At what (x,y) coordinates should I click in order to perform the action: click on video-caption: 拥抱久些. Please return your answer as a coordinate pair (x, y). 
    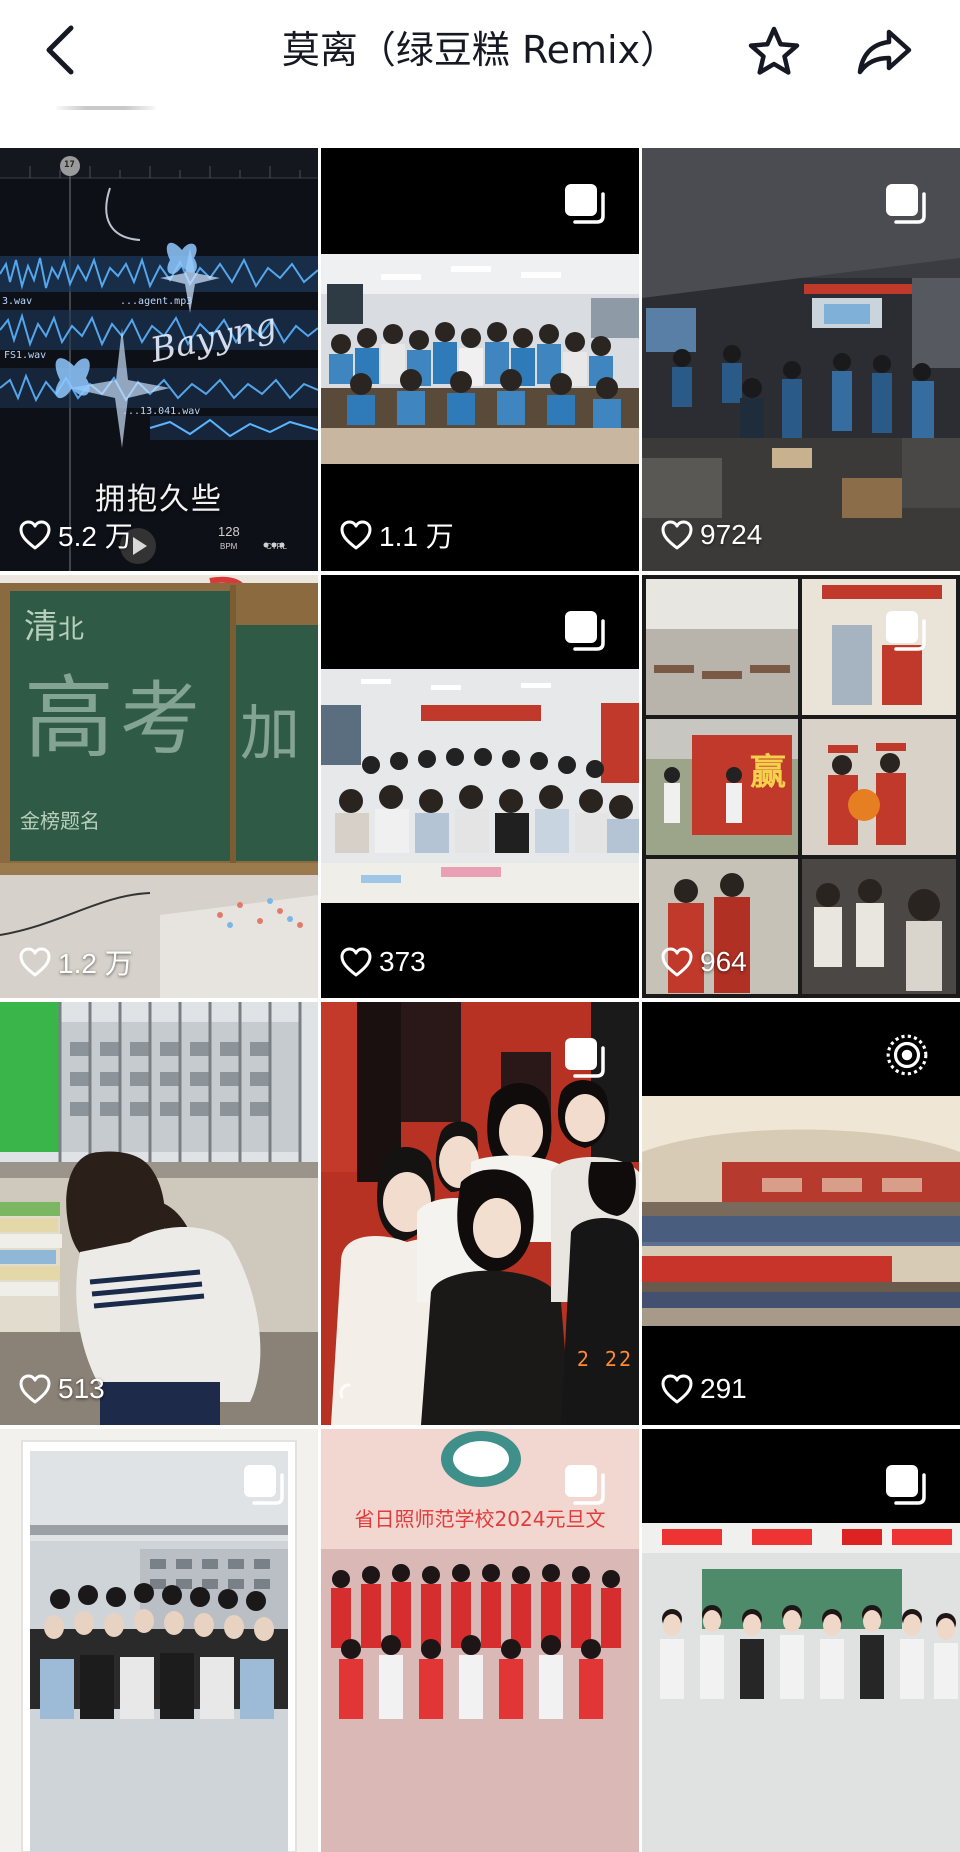
    Looking at the image, I should click on (159, 499).